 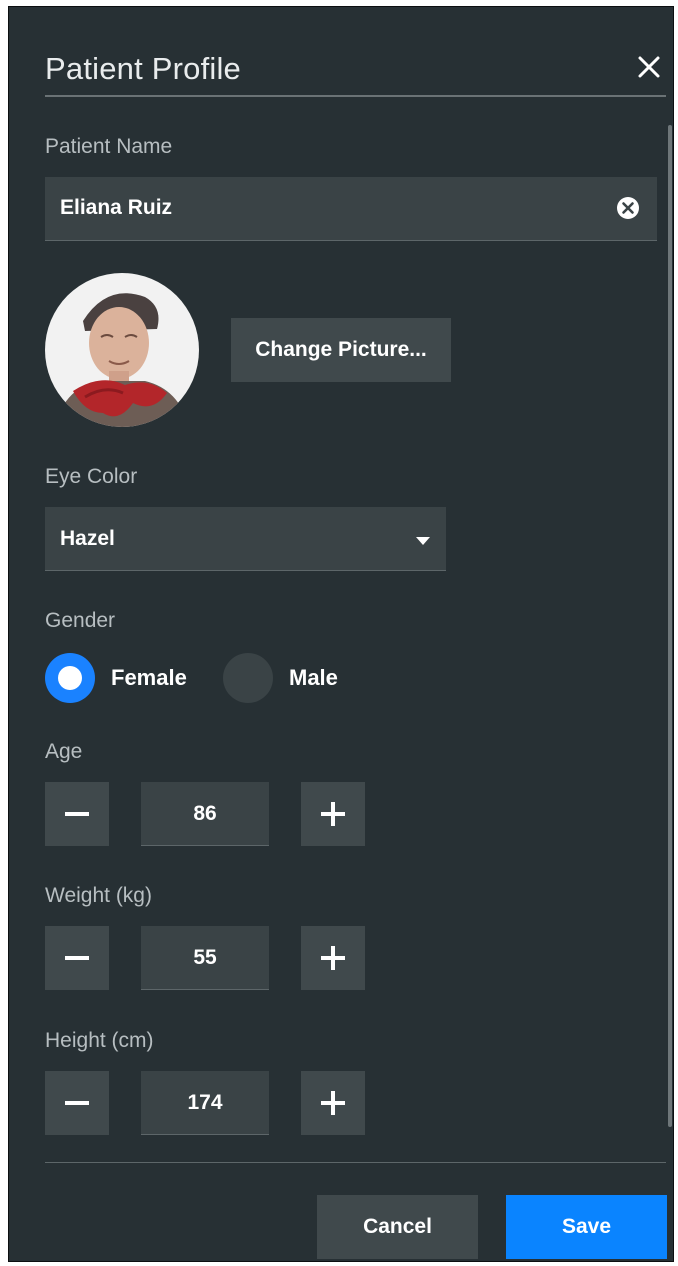 I want to click on save-button: Save, so click(x=586, y=1227).